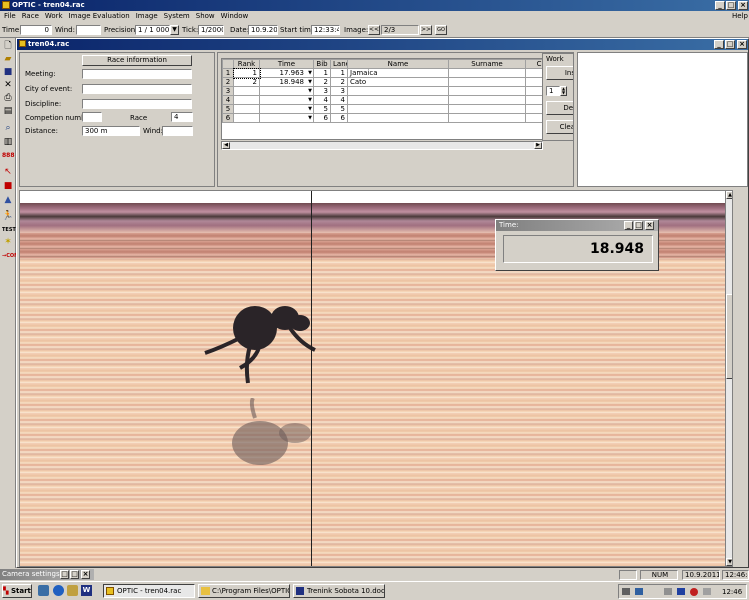  Describe the element at coordinates (398, 82) in the screenshot. I see `name-cell: Cato` at that location.